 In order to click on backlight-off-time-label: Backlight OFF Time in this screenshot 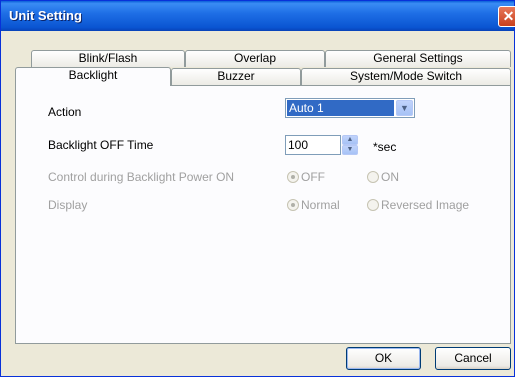, I will do `click(101, 145)`.